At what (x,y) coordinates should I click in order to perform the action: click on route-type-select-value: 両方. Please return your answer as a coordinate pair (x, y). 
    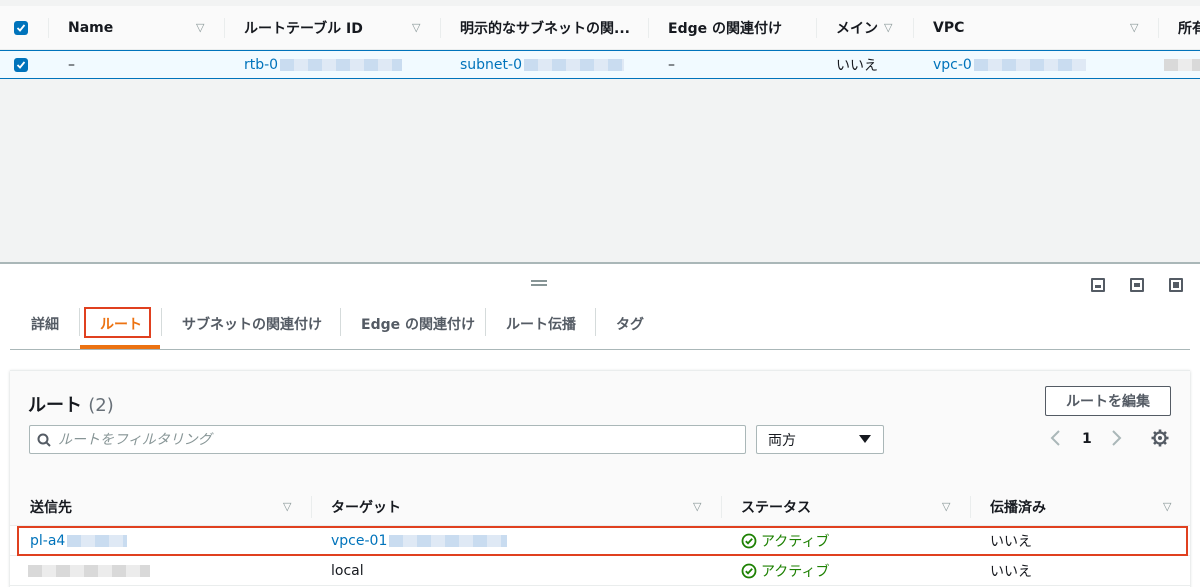
    Looking at the image, I should click on (782, 440).